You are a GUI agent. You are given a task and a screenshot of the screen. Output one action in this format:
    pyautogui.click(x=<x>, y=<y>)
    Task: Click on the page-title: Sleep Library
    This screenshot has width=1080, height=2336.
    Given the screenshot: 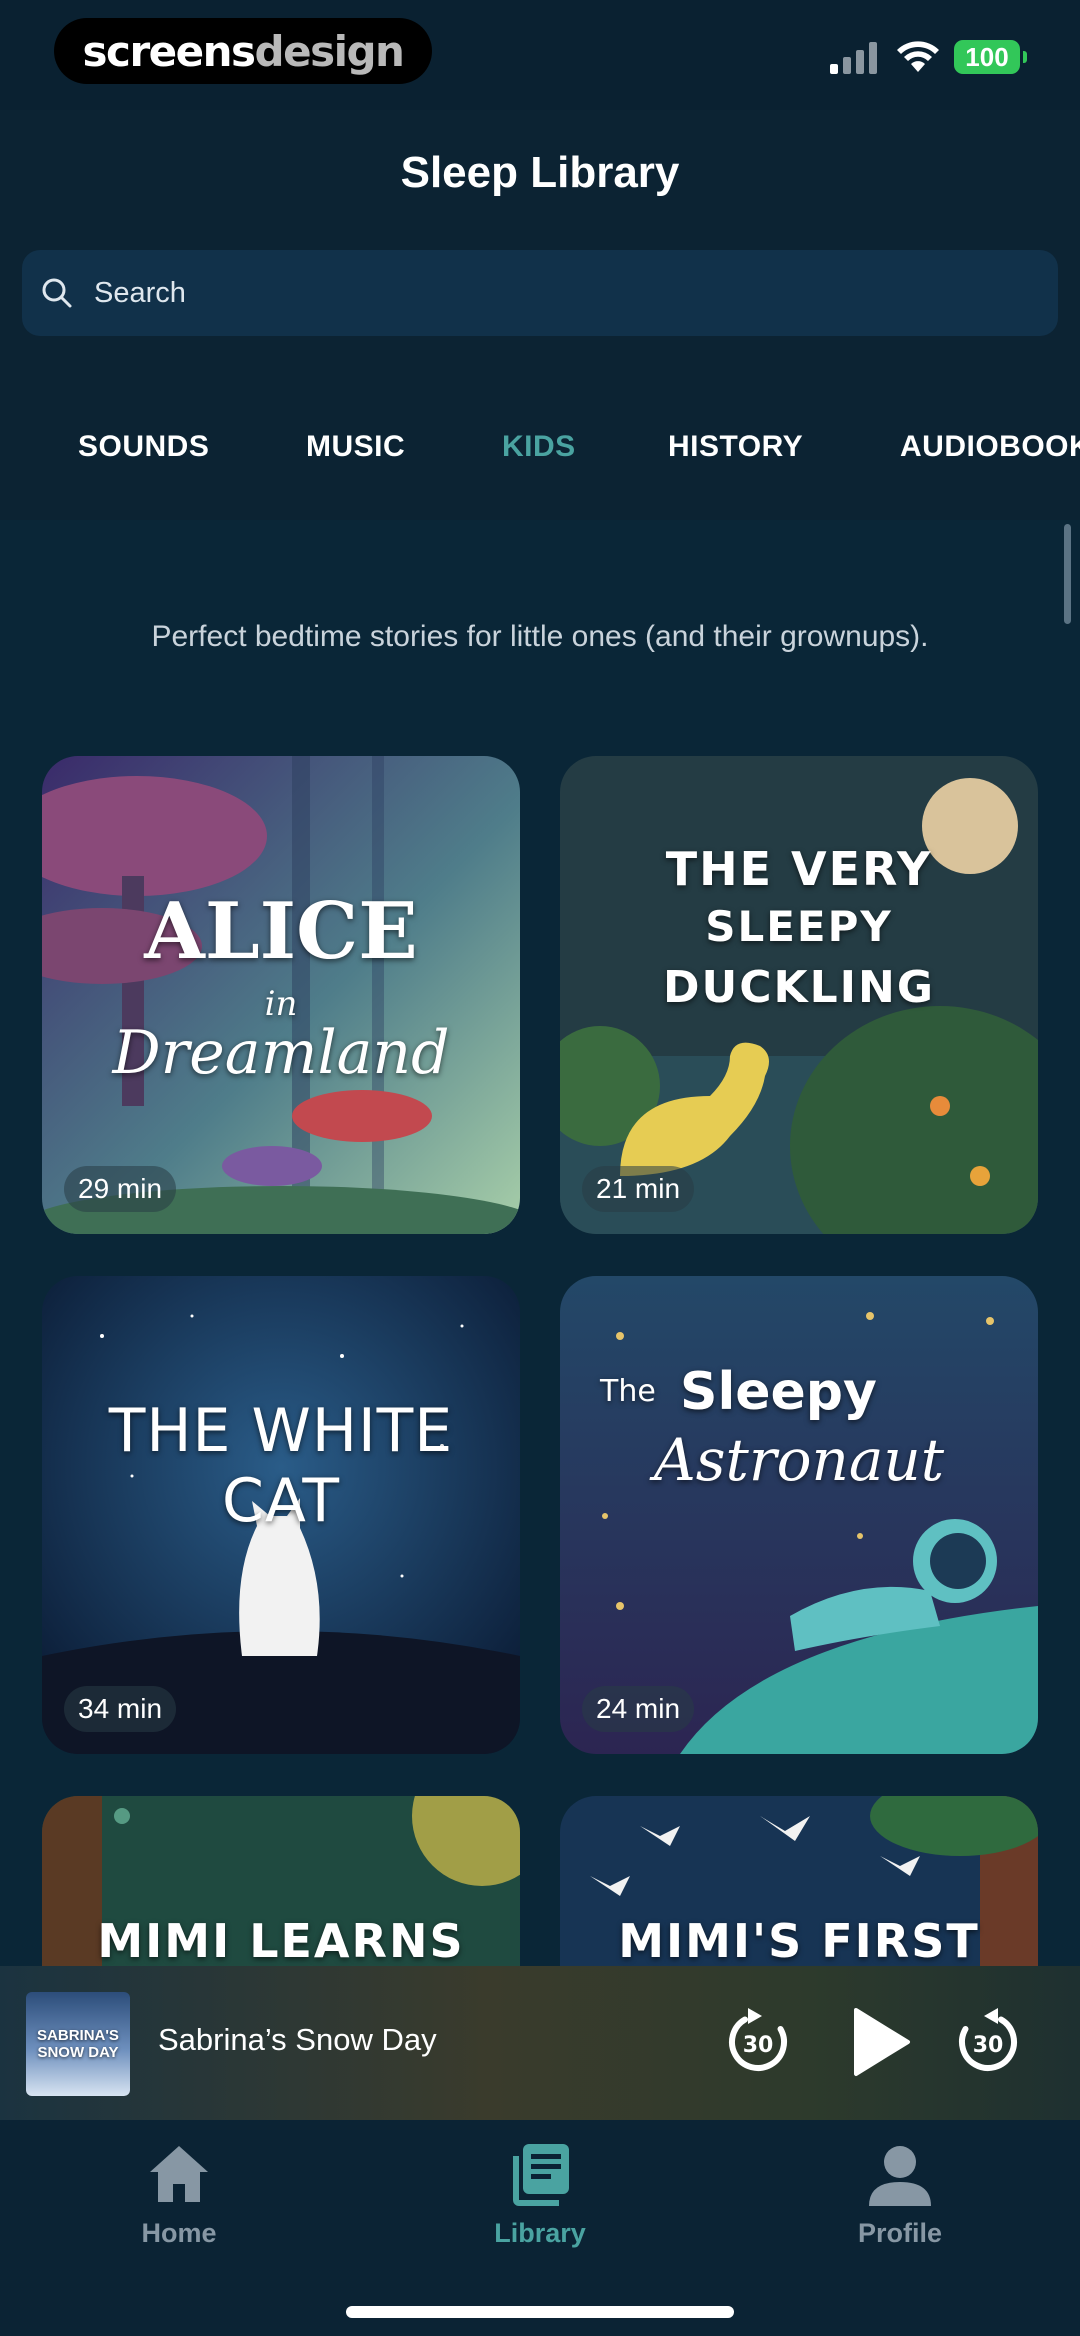 What is the action you would take?
    pyautogui.click(x=540, y=172)
    